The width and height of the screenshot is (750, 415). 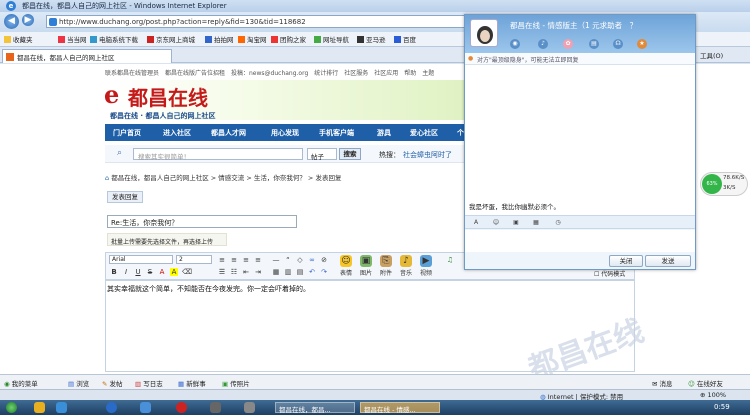 What do you see at coordinates (609, 273) in the screenshot?
I see `code-mode-toggle: ☐ 代码模式` at bounding box center [609, 273].